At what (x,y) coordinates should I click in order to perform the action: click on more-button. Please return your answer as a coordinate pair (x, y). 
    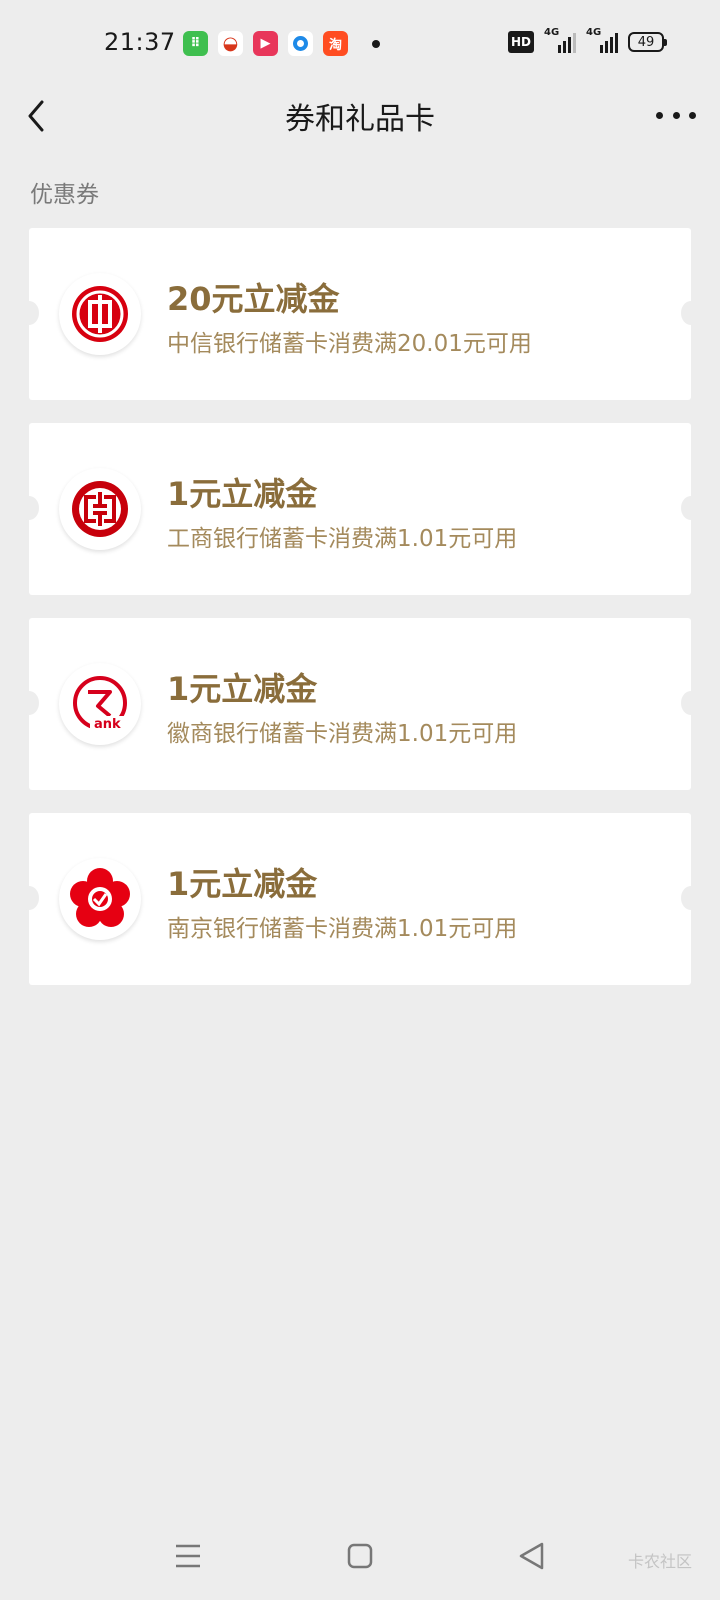
    Looking at the image, I should click on (676, 115).